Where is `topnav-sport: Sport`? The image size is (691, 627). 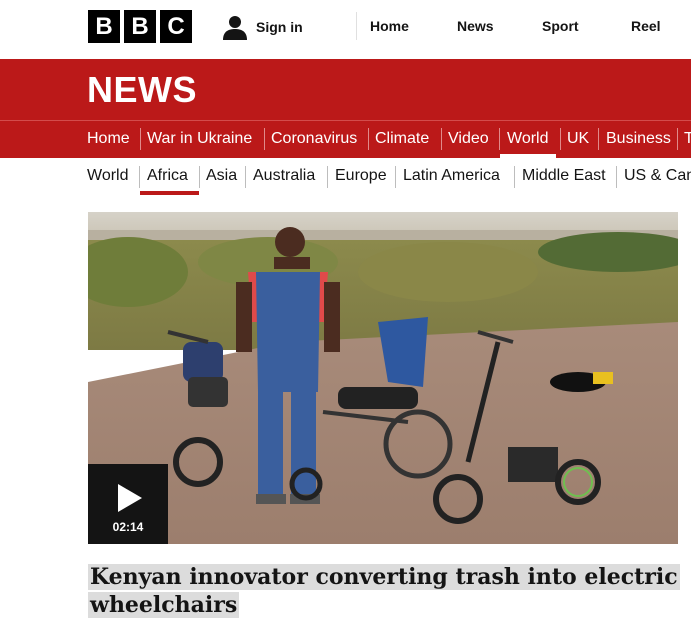
topnav-sport: Sport is located at coordinates (560, 26).